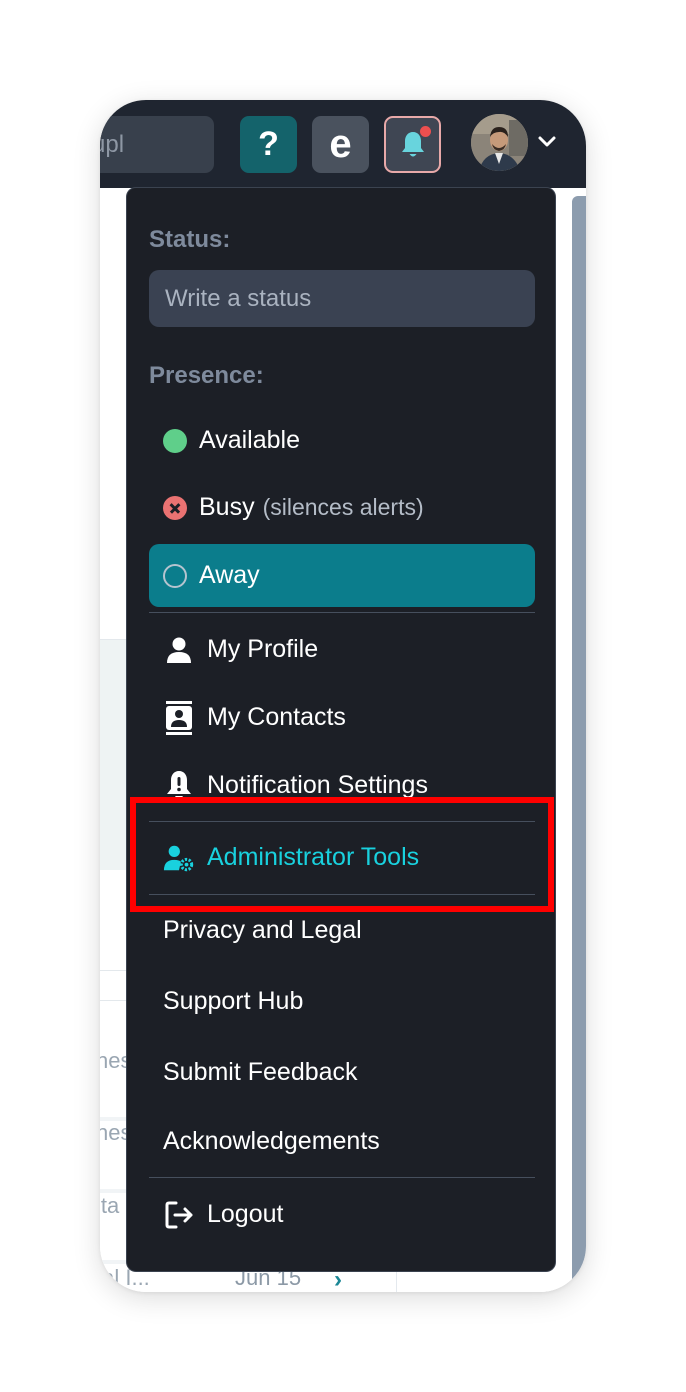 The height and width of the screenshot is (1392, 686). What do you see at coordinates (313, 857) in the screenshot?
I see `menu-item-label: Administrator Tools` at bounding box center [313, 857].